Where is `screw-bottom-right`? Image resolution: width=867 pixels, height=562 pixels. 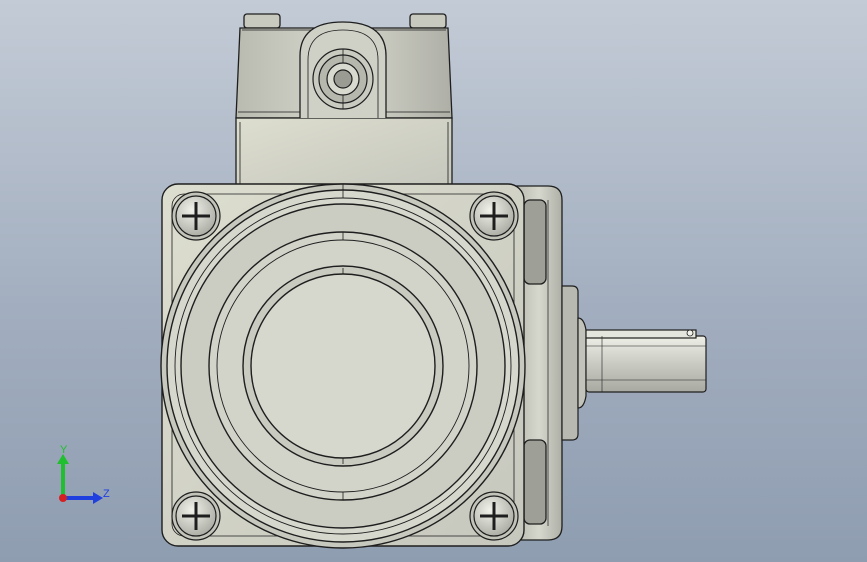 screw-bottom-right is located at coordinates (494, 516).